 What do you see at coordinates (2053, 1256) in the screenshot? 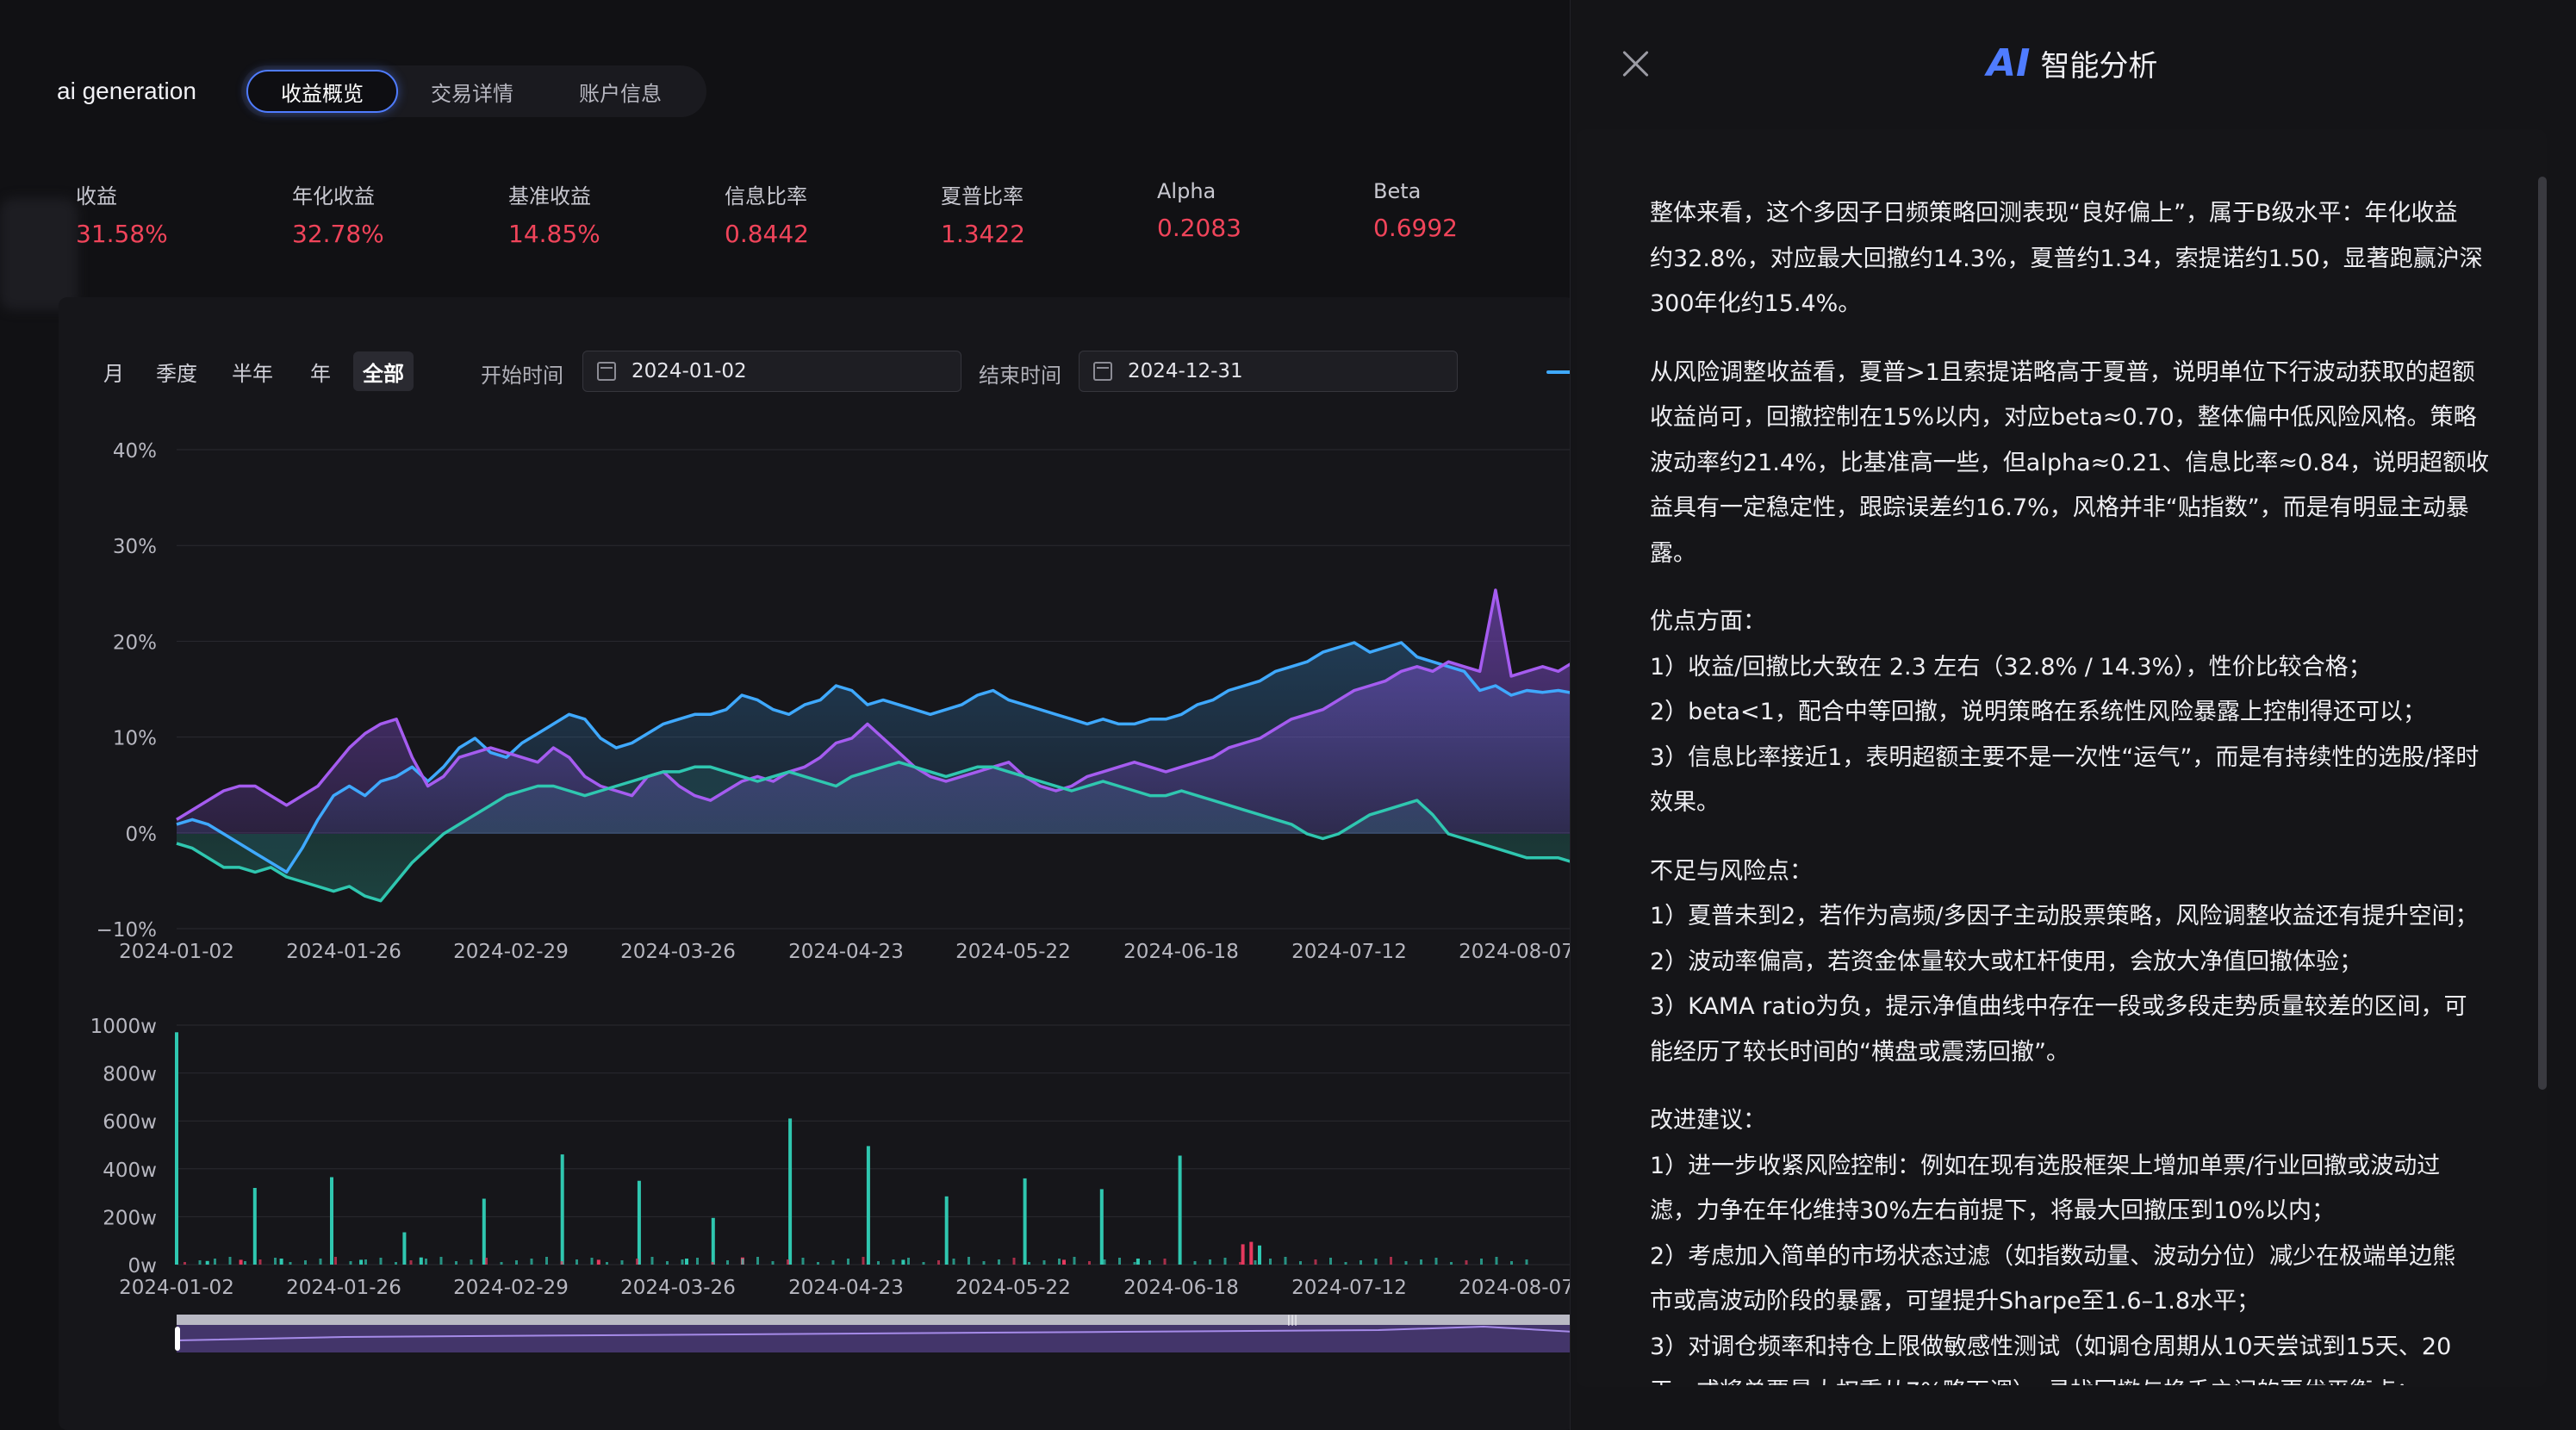
I see `analysis-line: 2）考虑加入简单的市场状态过滤（如指数动量、波动分位）减少在极端单边熊` at bounding box center [2053, 1256].